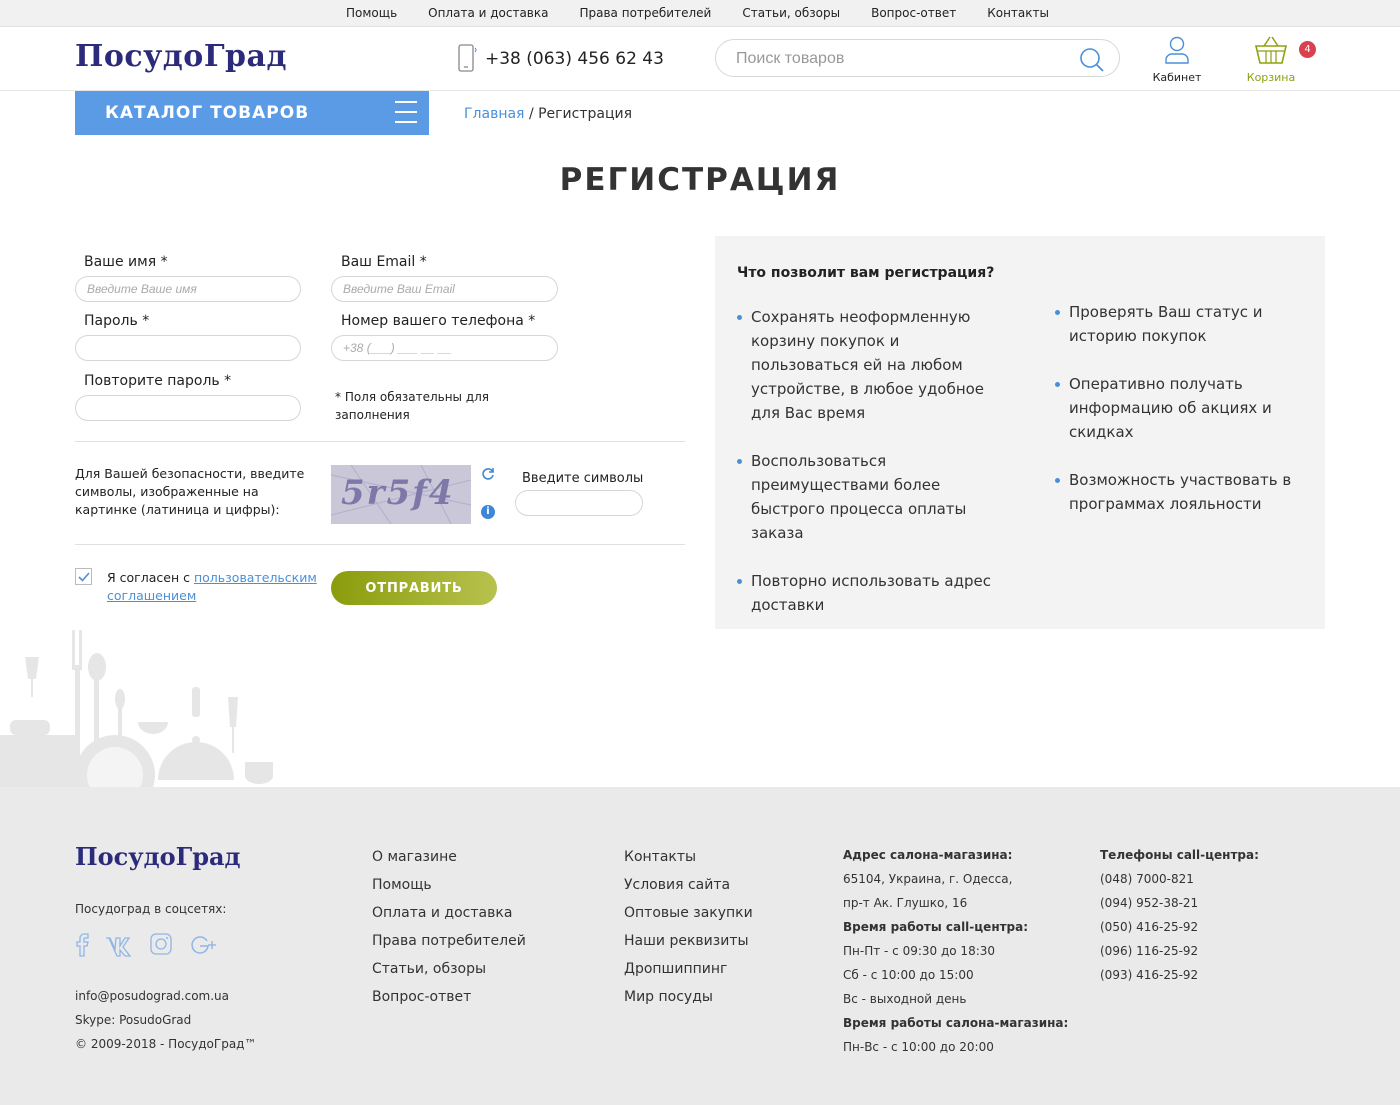 The width and height of the screenshot is (1400, 1105). I want to click on footer-link: Вопрос-ответ, so click(449, 997).